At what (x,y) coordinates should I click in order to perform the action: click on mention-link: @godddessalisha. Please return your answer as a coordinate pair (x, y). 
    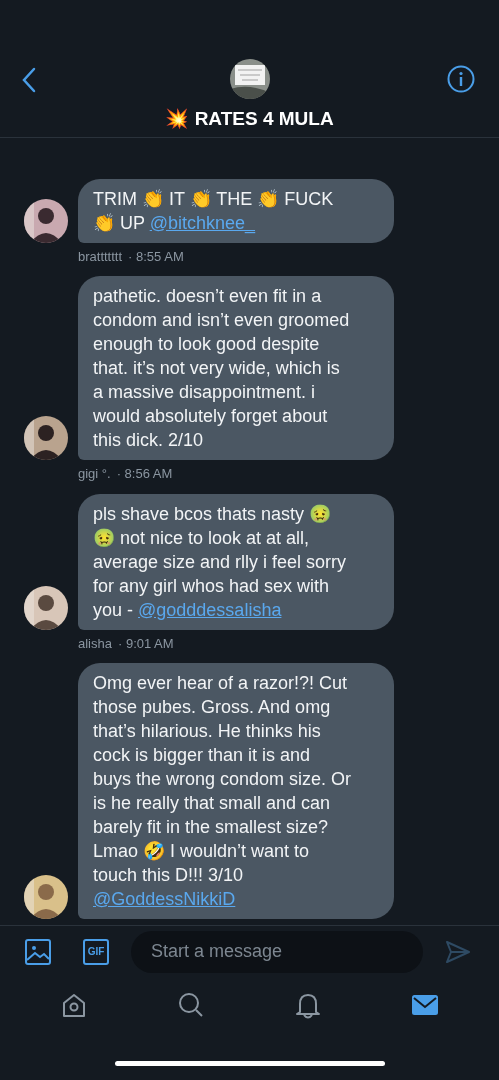
    Looking at the image, I should click on (210, 609).